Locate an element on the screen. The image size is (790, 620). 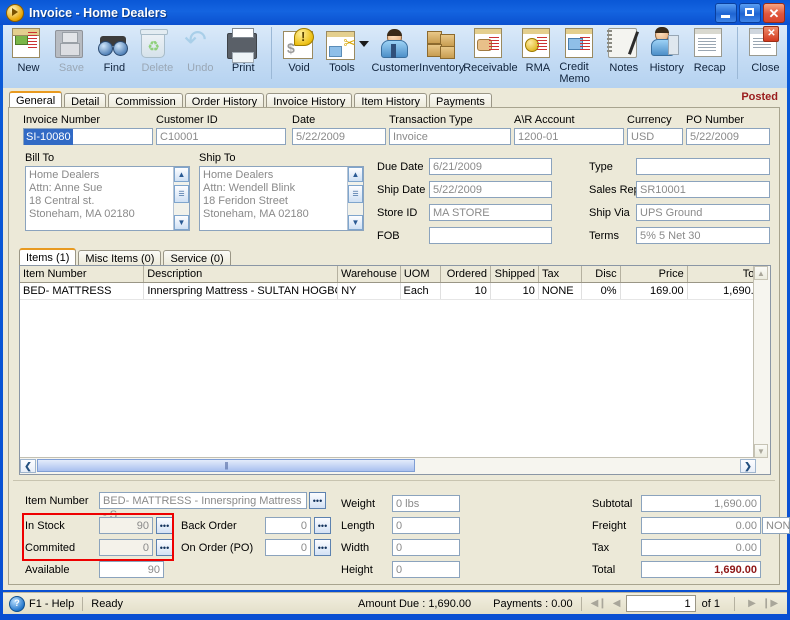
transaction-type-input: Invoice is located at coordinates (450, 136).